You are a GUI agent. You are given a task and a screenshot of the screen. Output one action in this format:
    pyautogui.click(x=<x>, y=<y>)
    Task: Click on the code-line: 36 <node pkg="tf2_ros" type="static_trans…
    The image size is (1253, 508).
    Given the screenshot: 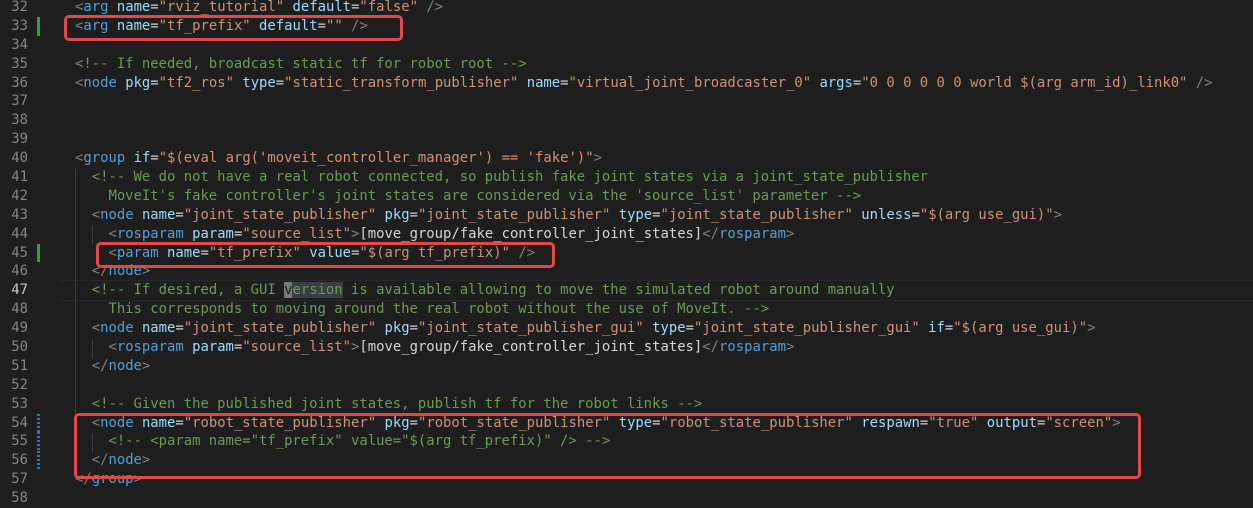 What is the action you would take?
    pyautogui.click(x=626, y=83)
    